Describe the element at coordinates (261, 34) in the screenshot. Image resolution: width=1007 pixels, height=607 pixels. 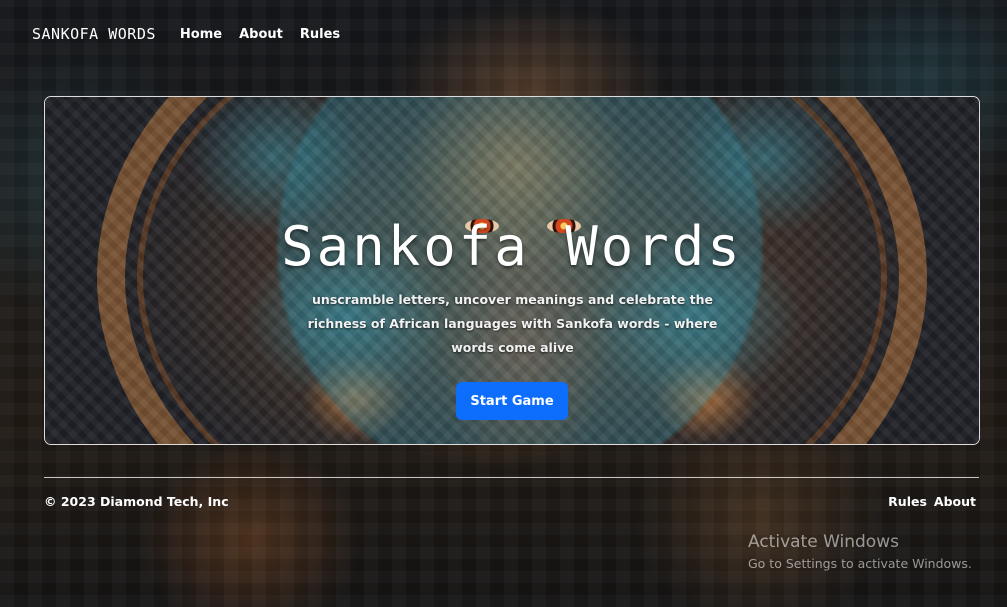
I see `nav-link-about: About` at that location.